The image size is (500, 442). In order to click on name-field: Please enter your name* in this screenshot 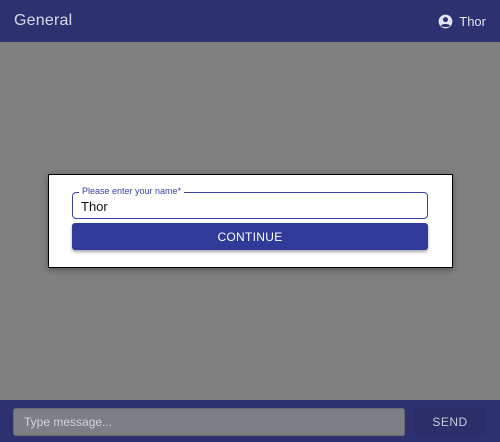, I will do `click(250, 202)`.